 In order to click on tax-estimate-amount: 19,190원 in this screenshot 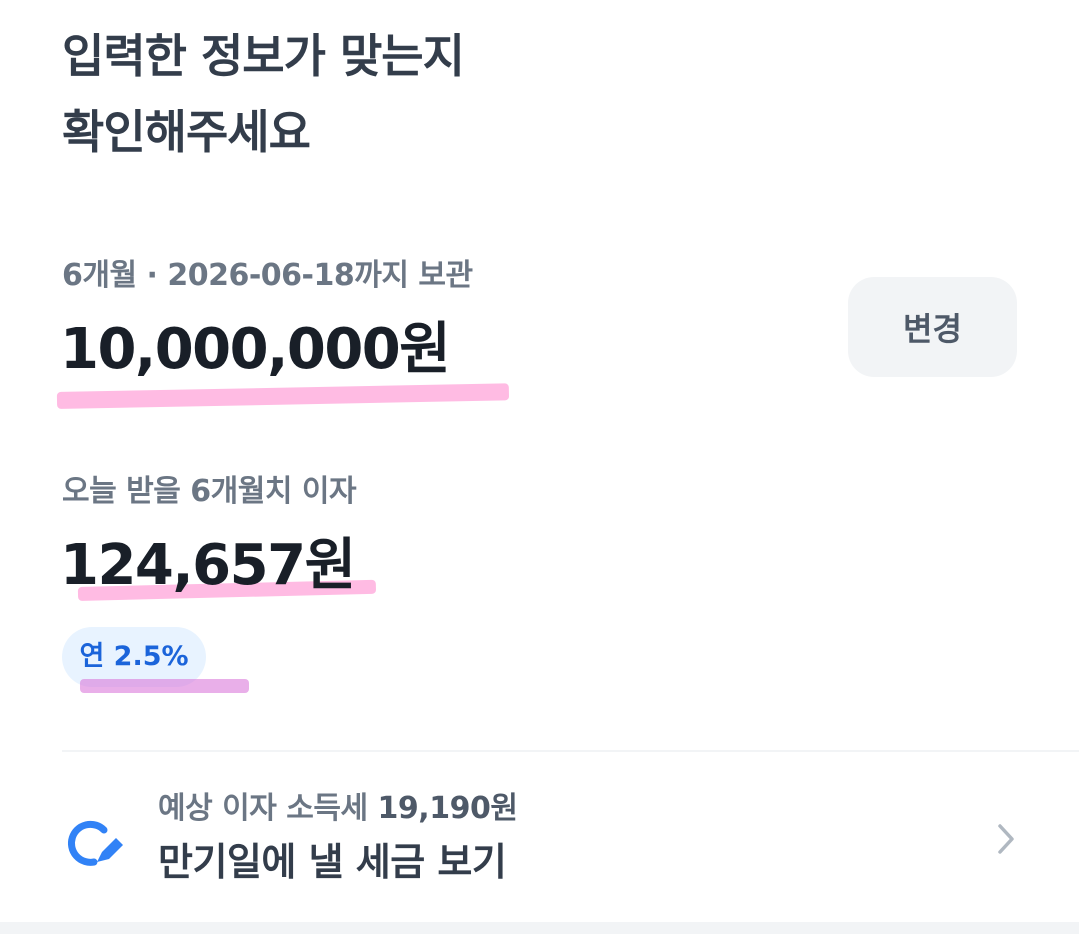, I will do `click(447, 808)`.